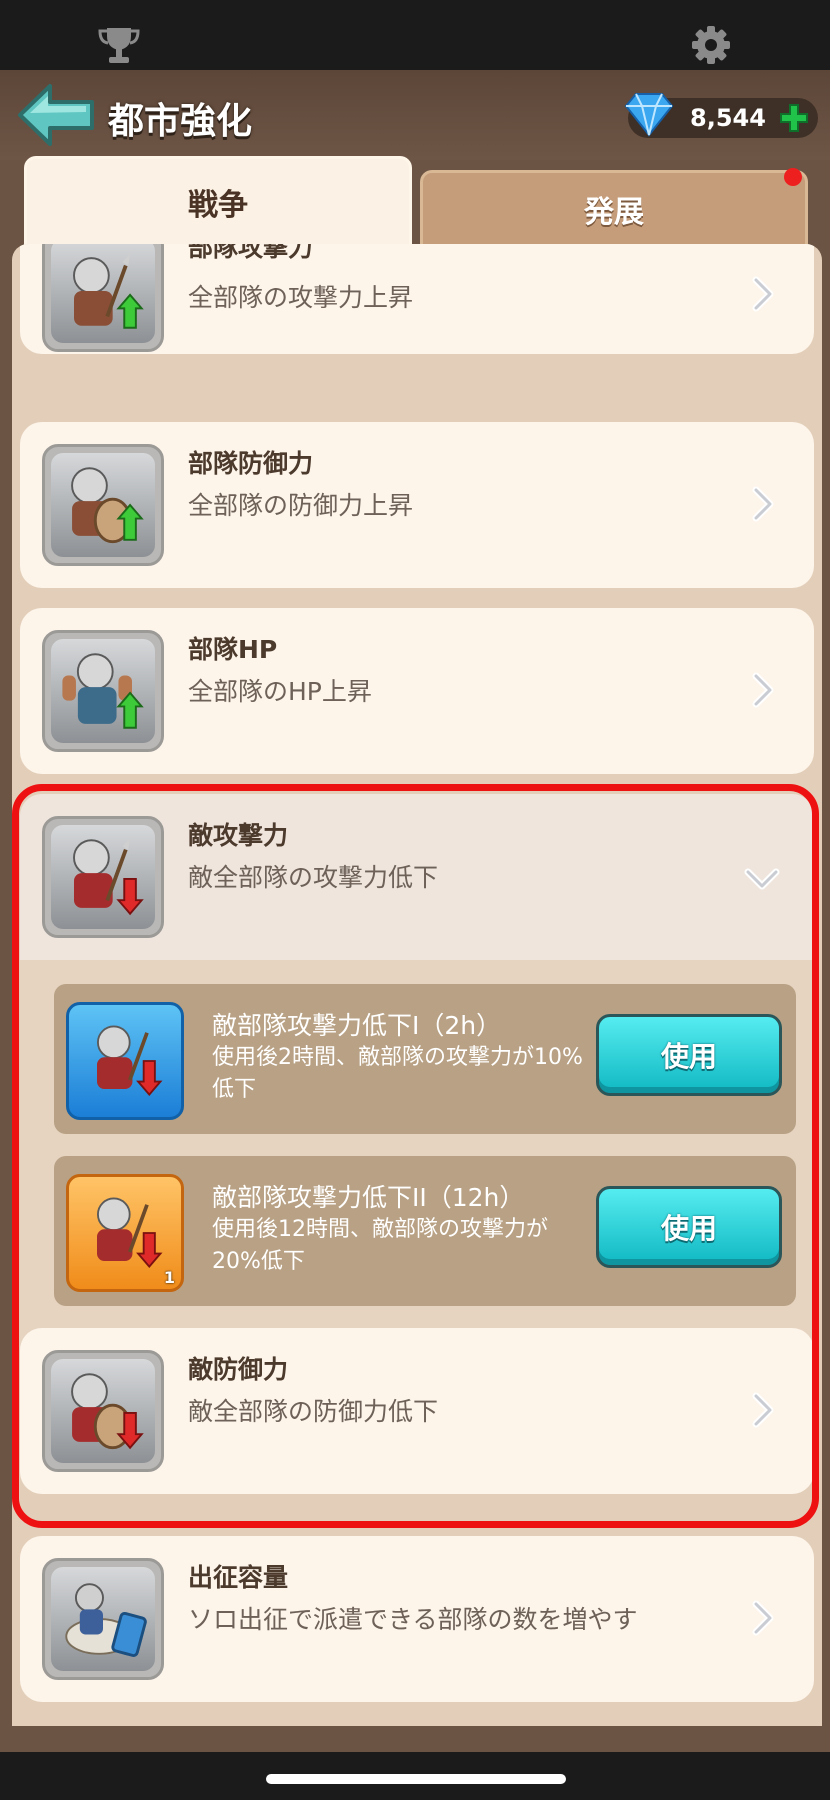 The height and width of the screenshot is (1800, 830). What do you see at coordinates (793, 177) in the screenshot?
I see `notification-dot` at bounding box center [793, 177].